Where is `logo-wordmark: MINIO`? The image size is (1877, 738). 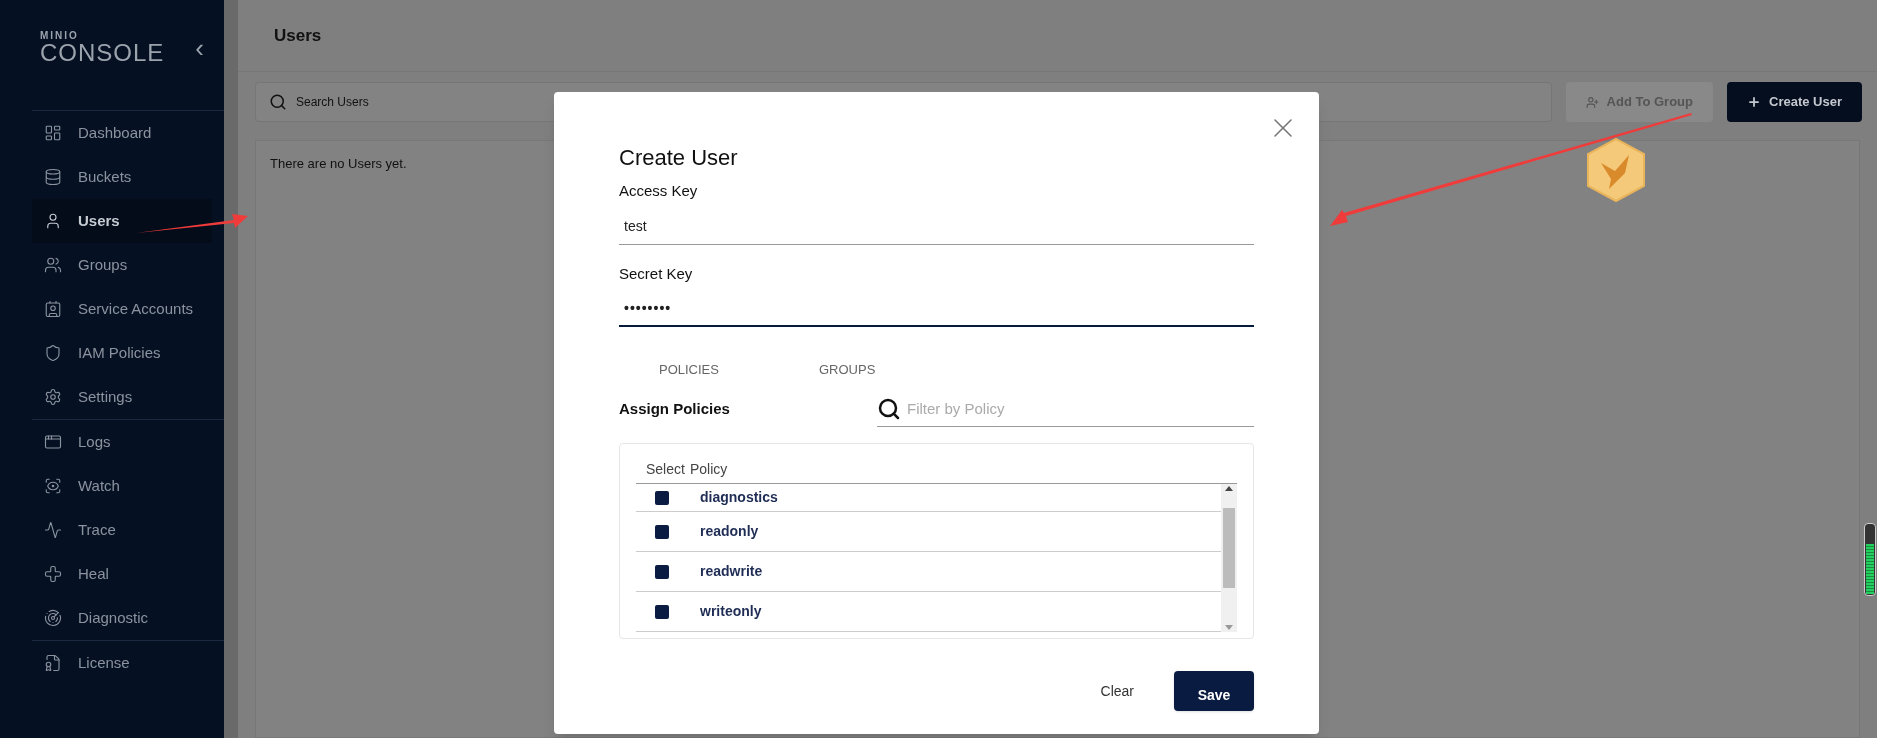
logo-wordmark: MINIO is located at coordinates (60, 36).